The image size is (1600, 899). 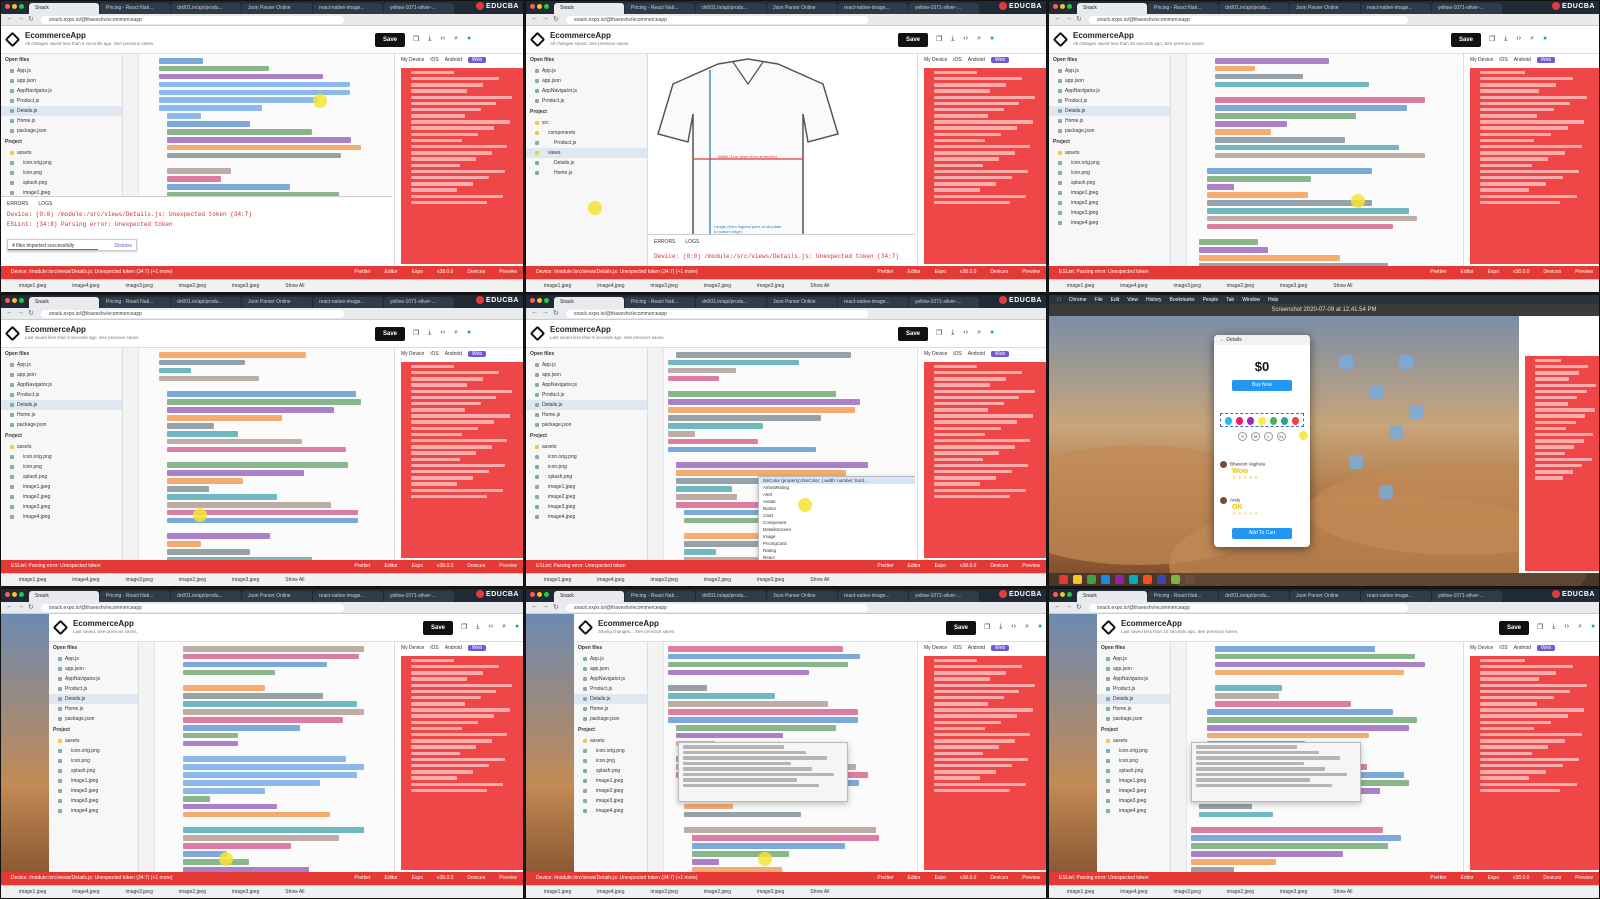 What do you see at coordinates (610, 648) in the screenshot?
I see `open-files-header: Open files` at bounding box center [610, 648].